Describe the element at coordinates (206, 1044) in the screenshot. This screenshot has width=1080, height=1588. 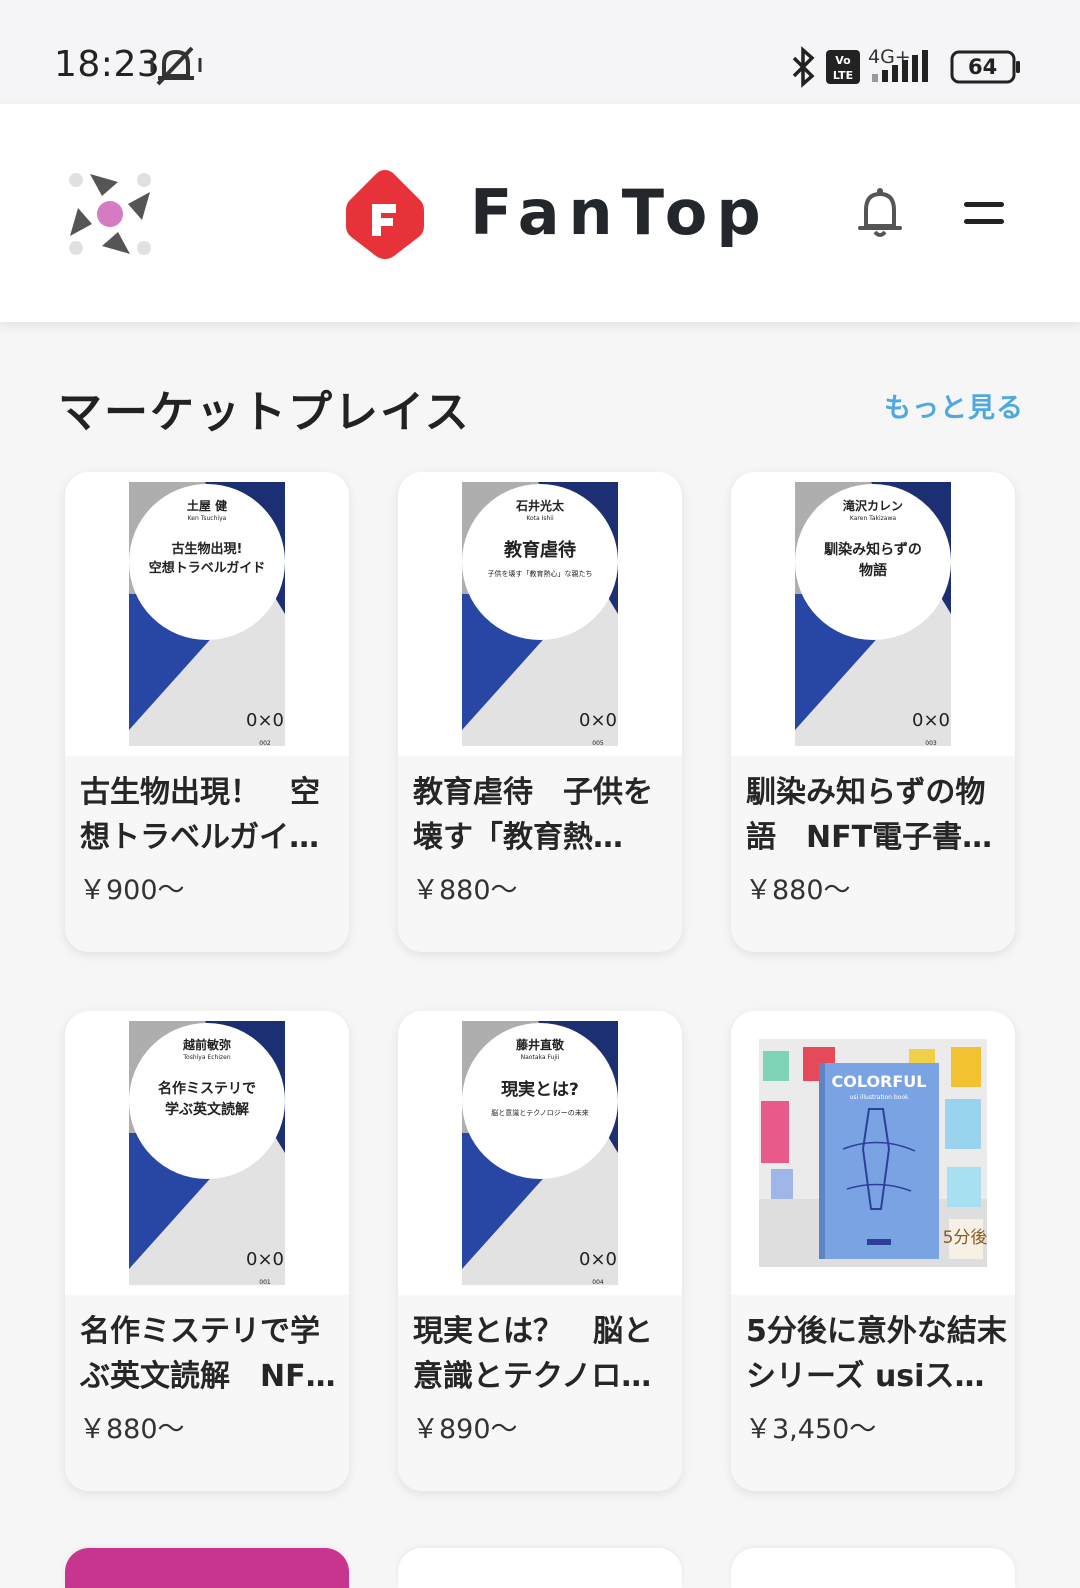
I see `cover-author: 越前敏弥` at that location.